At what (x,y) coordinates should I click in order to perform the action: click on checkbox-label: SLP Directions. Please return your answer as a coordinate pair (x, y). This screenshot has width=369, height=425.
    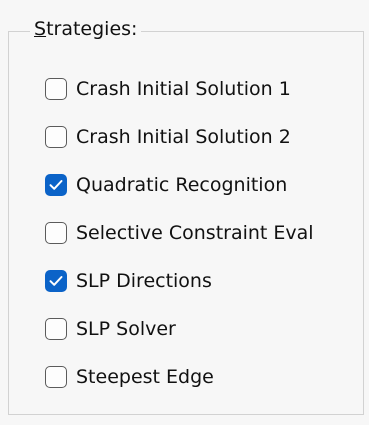
    Looking at the image, I should click on (144, 281).